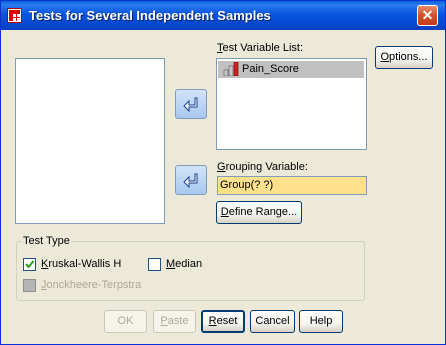 Image resolution: width=446 pixels, height=345 pixels. What do you see at coordinates (260, 48) in the screenshot?
I see `test-variable-list-label: Test Variable List:` at bounding box center [260, 48].